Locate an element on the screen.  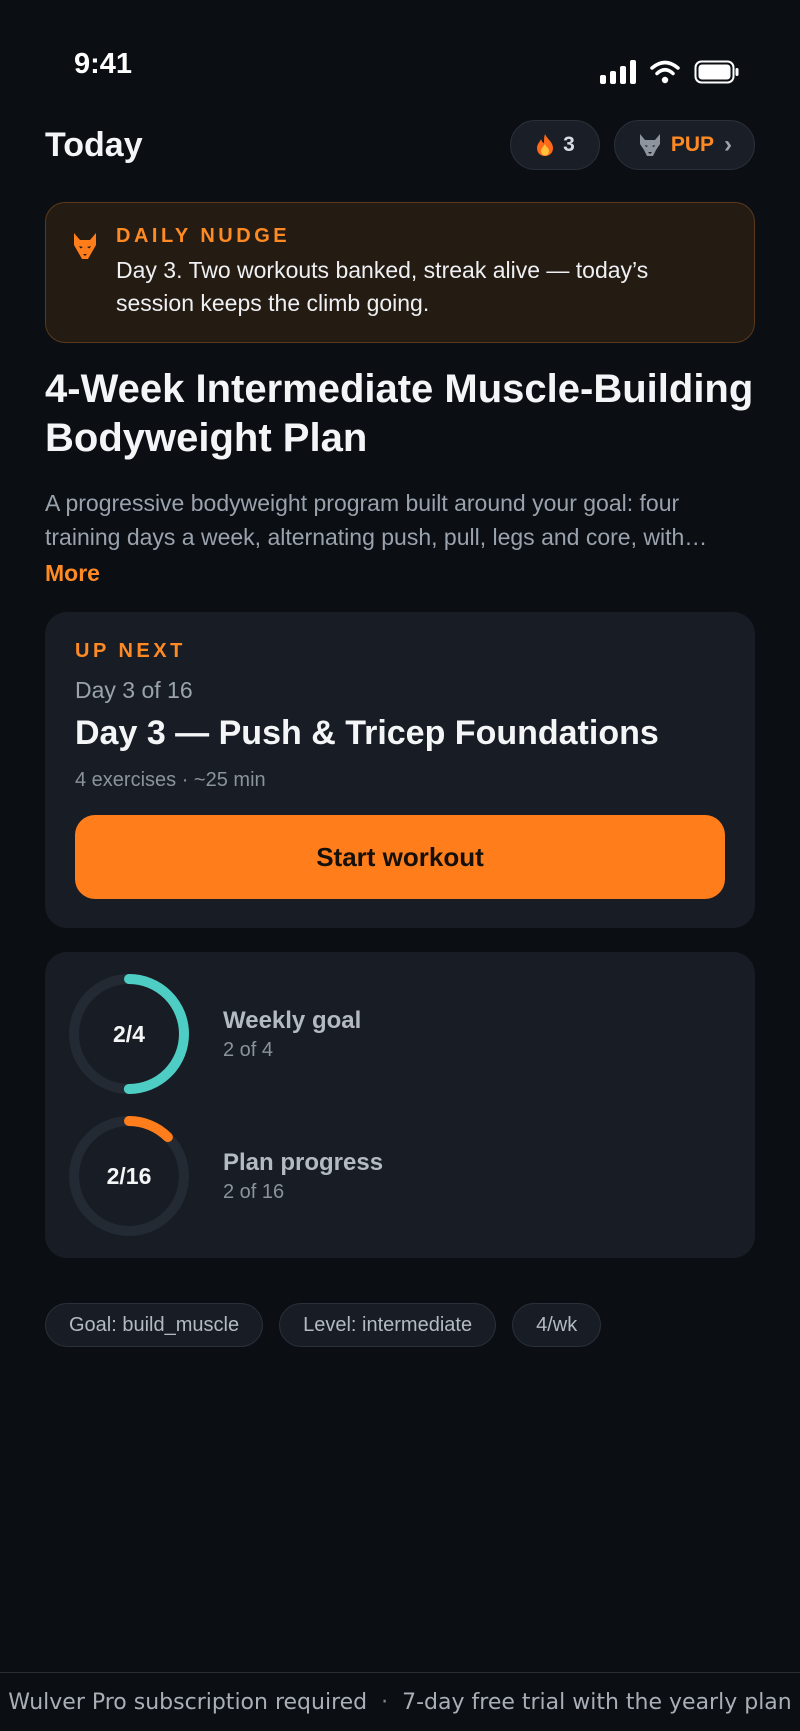
header-actions: 3 PUP › is located at coordinates (632, 145).